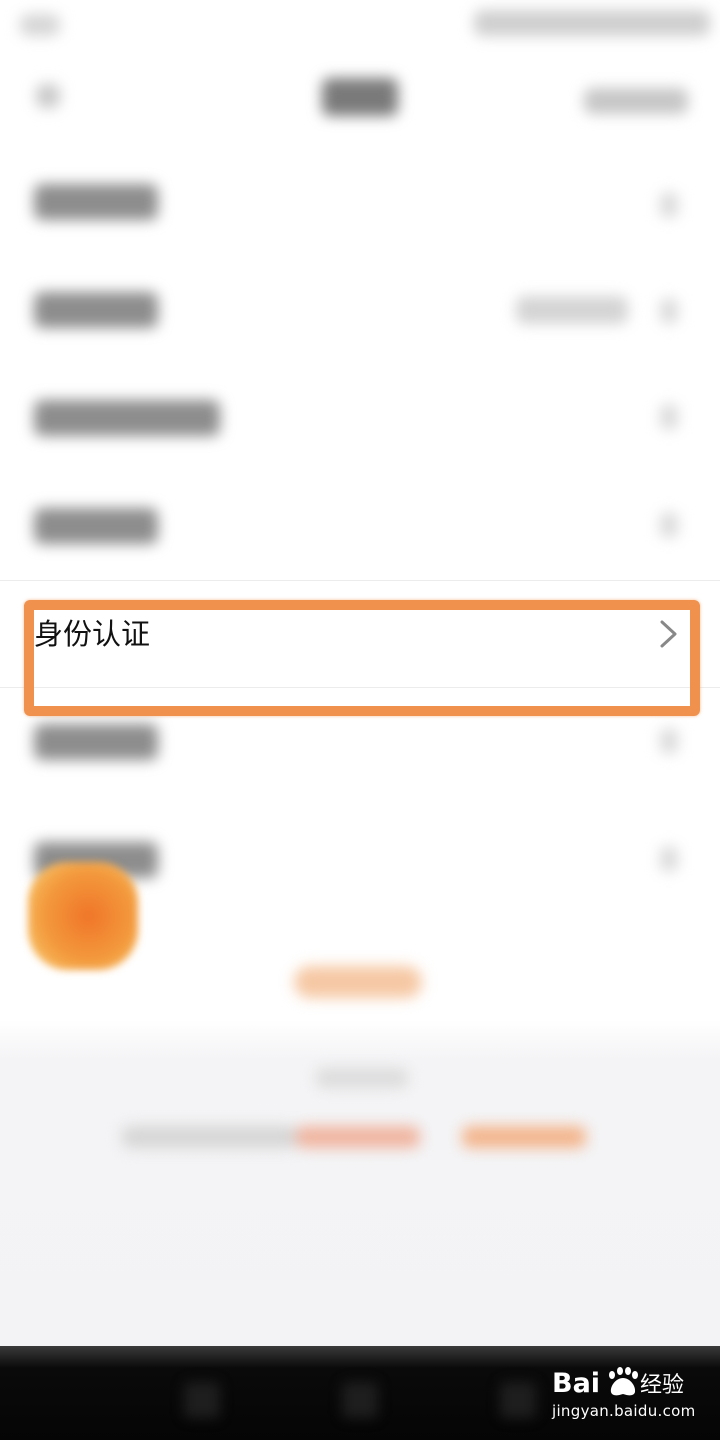 The image size is (720, 1440). I want to click on page-title, so click(360, 97).